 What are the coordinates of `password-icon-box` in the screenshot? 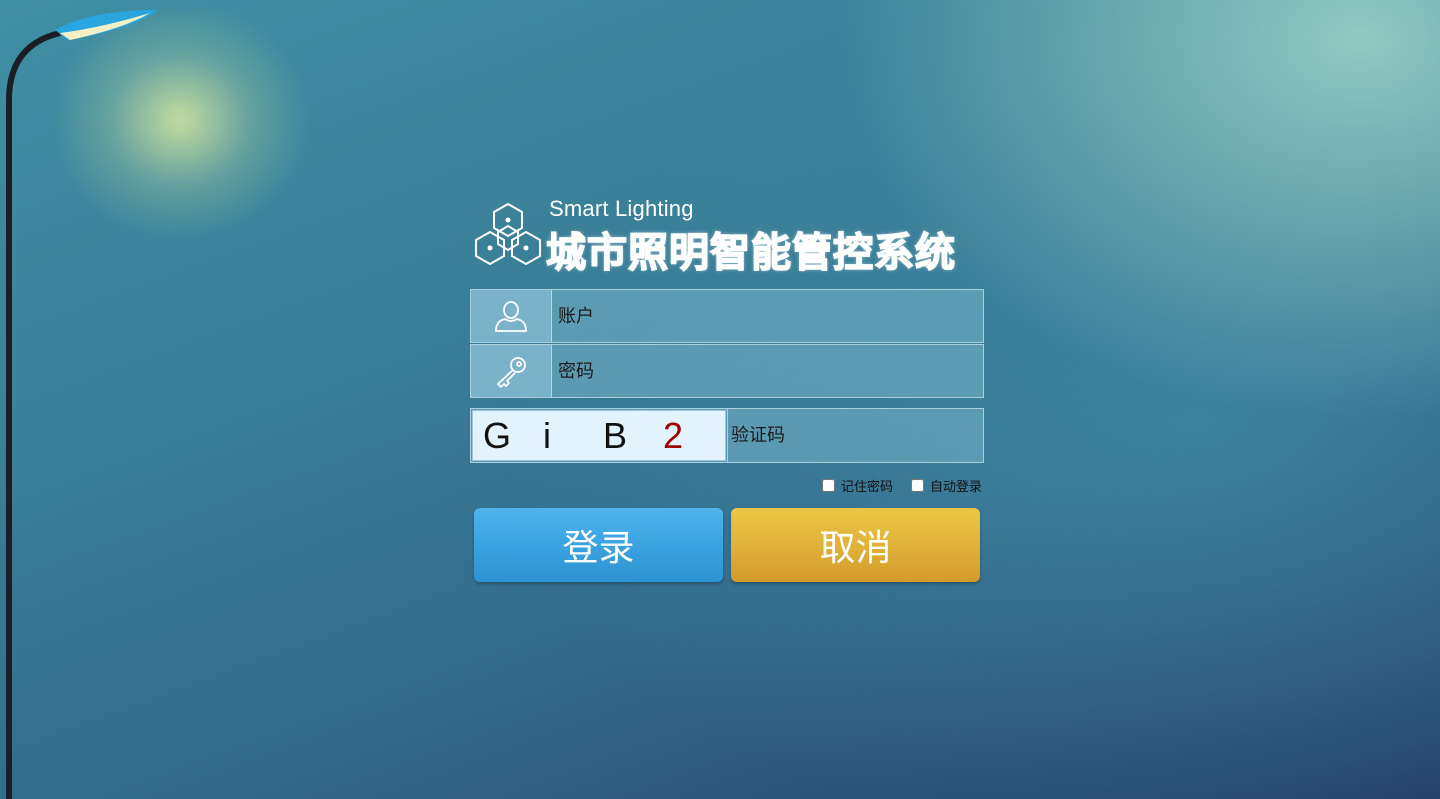 It's located at (511, 371).